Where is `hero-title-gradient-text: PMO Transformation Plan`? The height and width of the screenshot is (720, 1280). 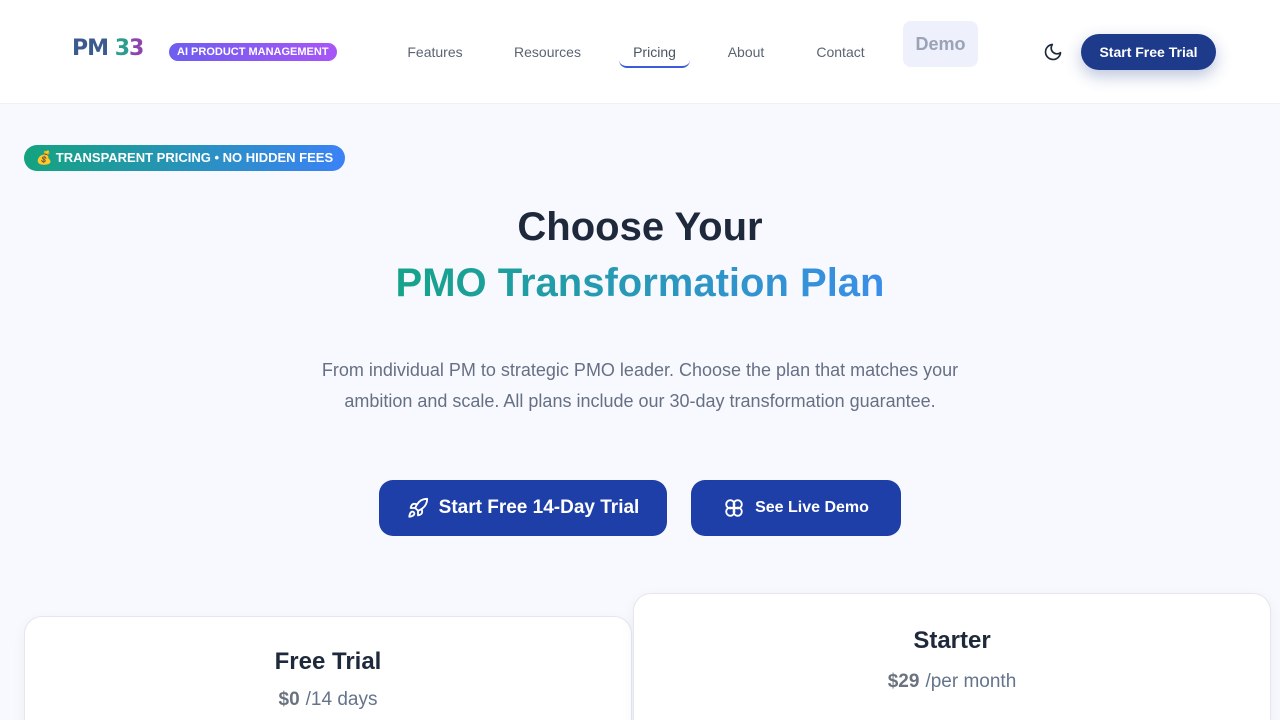
hero-title-gradient-text: PMO Transformation Plan is located at coordinates (640, 283).